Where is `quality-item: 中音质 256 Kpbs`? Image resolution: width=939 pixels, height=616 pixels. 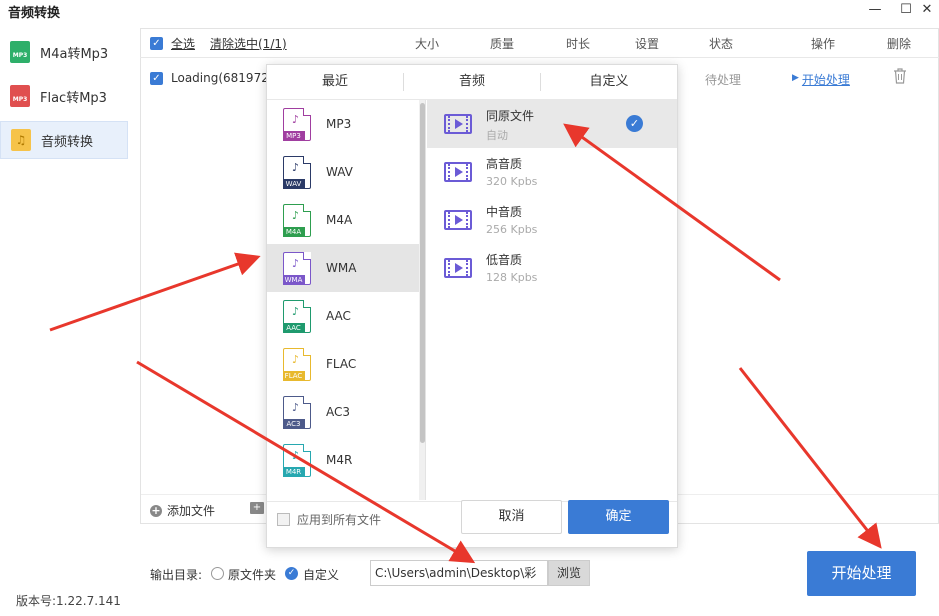
quality-item: 中音质 256 Kpbs is located at coordinates (552, 220).